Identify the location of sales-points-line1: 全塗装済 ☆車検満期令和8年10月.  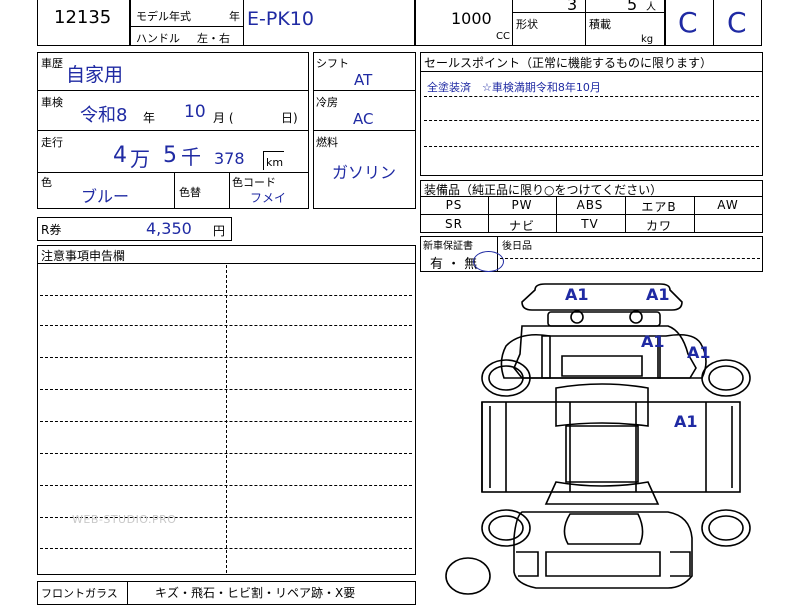
(514, 87).